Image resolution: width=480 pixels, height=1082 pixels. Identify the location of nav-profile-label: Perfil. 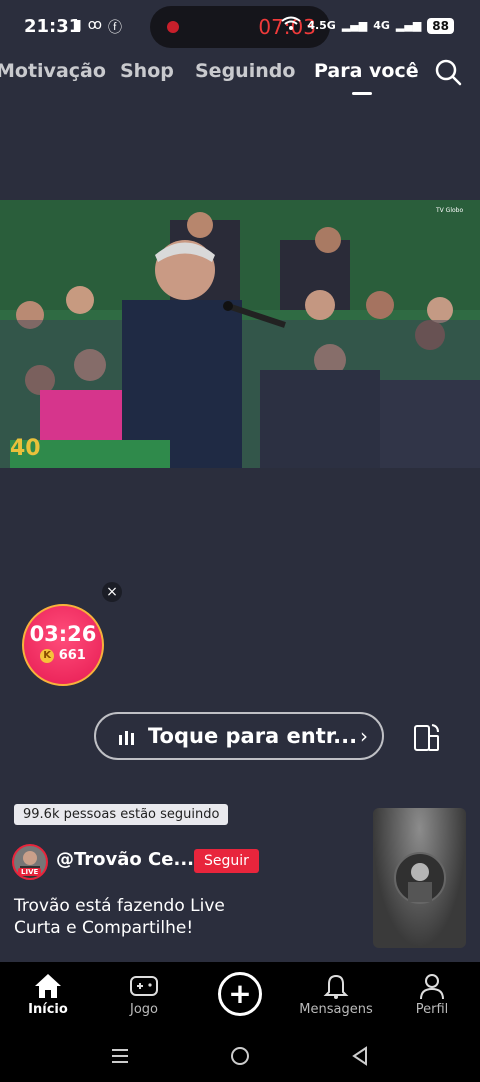
(432, 1009).